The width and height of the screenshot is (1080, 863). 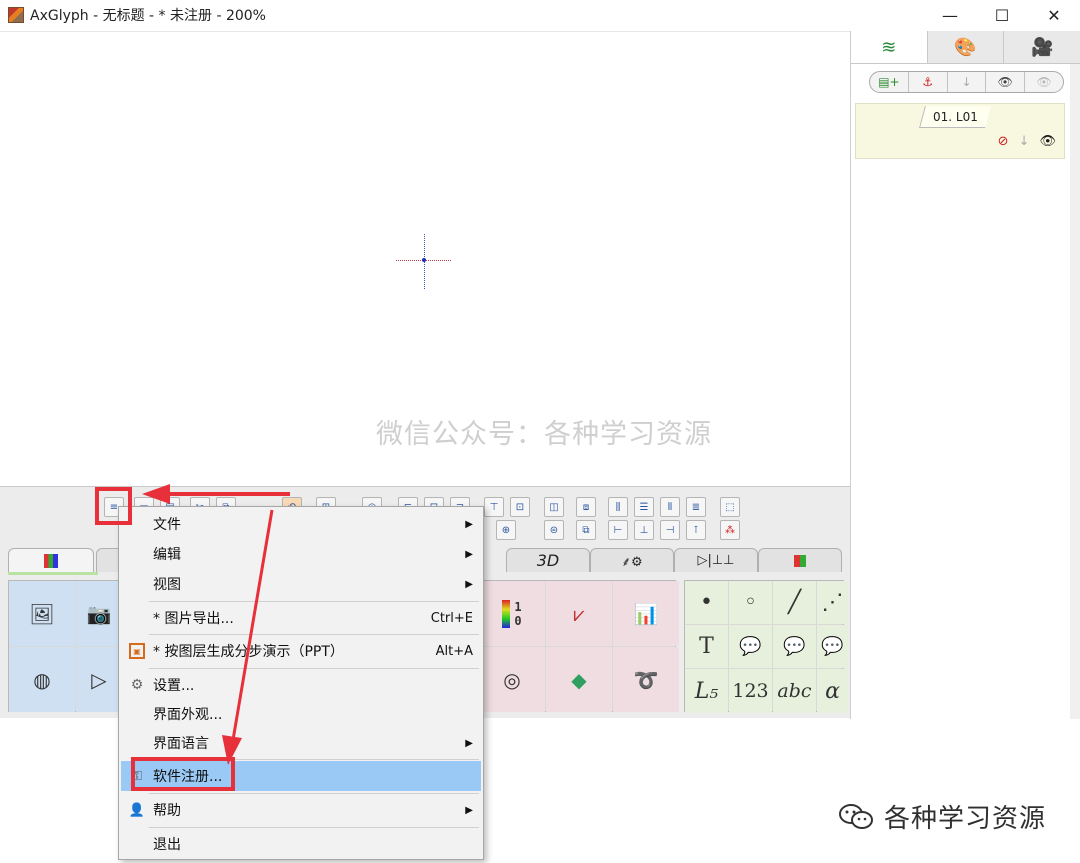 What do you see at coordinates (216, 624) in the screenshot?
I see `annotation-arrows` at bounding box center [216, 624].